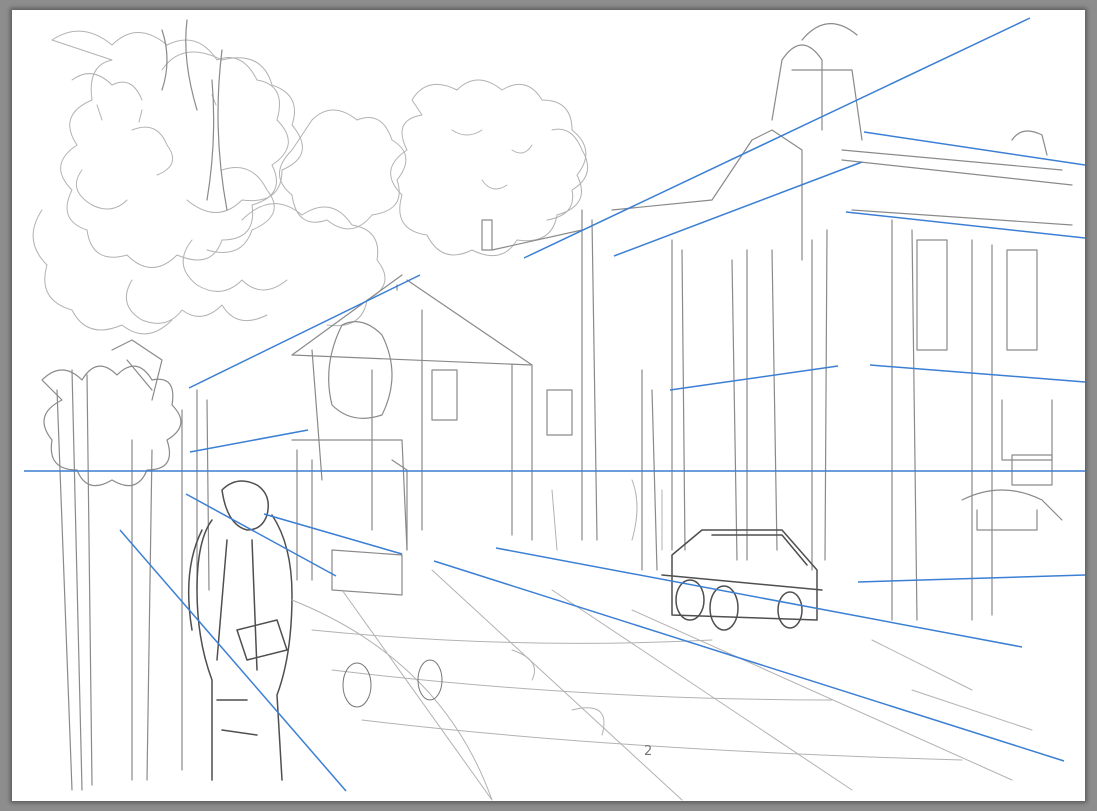 This screenshot has width=1097, height=811. I want to click on tree-foliage-left, so click(167, 182).